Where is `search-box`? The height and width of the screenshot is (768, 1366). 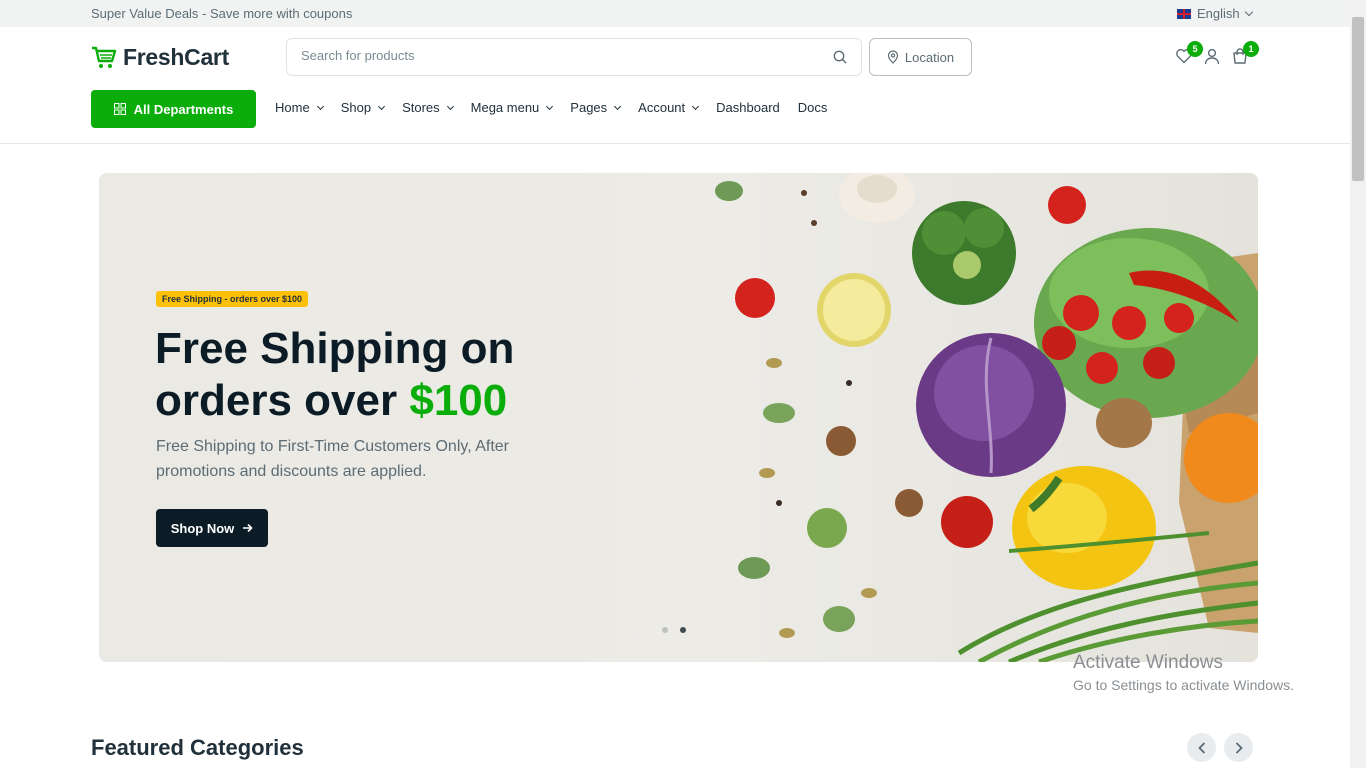
search-box is located at coordinates (574, 57).